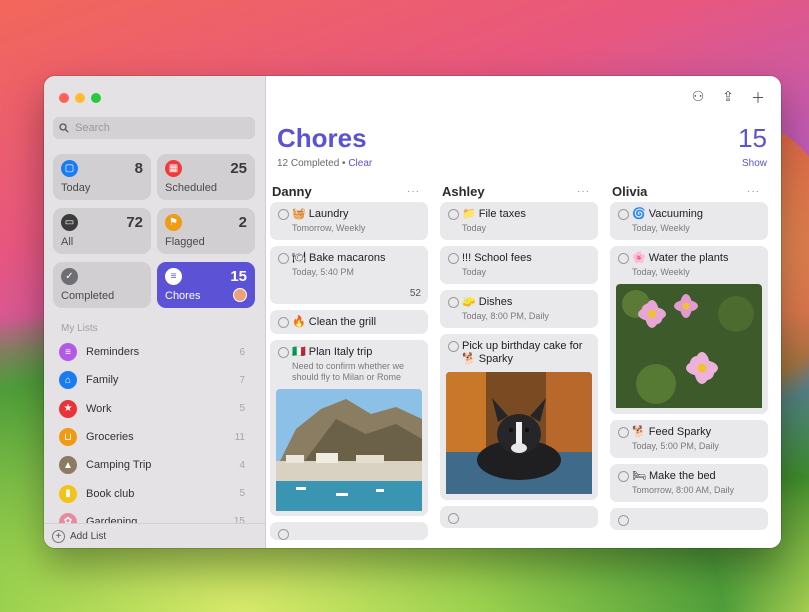 The height and width of the screenshot is (612, 809). I want to click on smart-list-scheduled: ▦ 25 Scheduled, so click(206, 177).